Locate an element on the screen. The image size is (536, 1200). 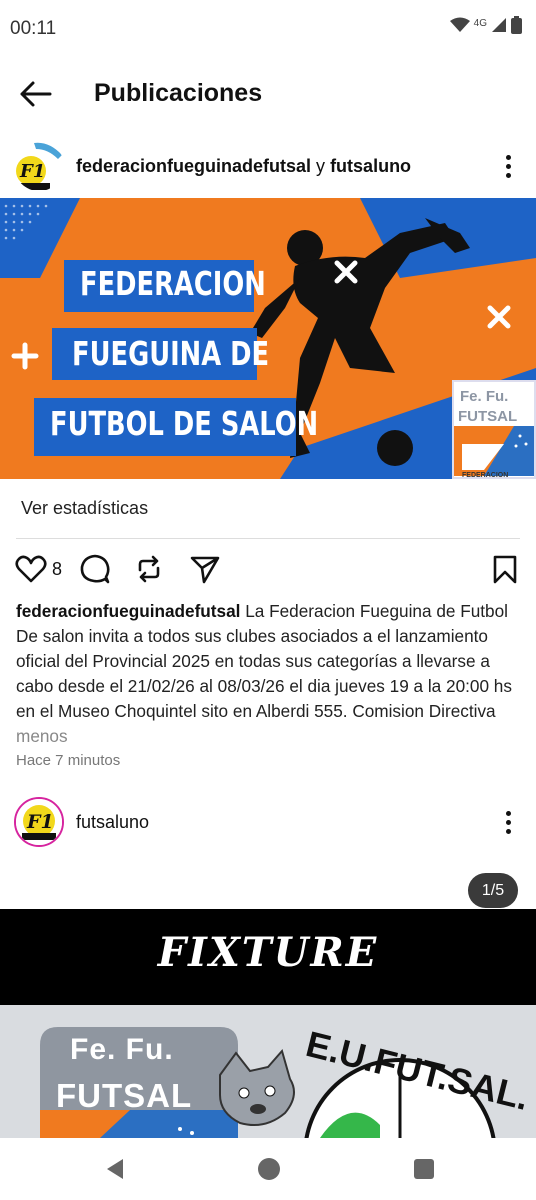
post-header: F1 futsaluno is located at coordinates (268, 822).